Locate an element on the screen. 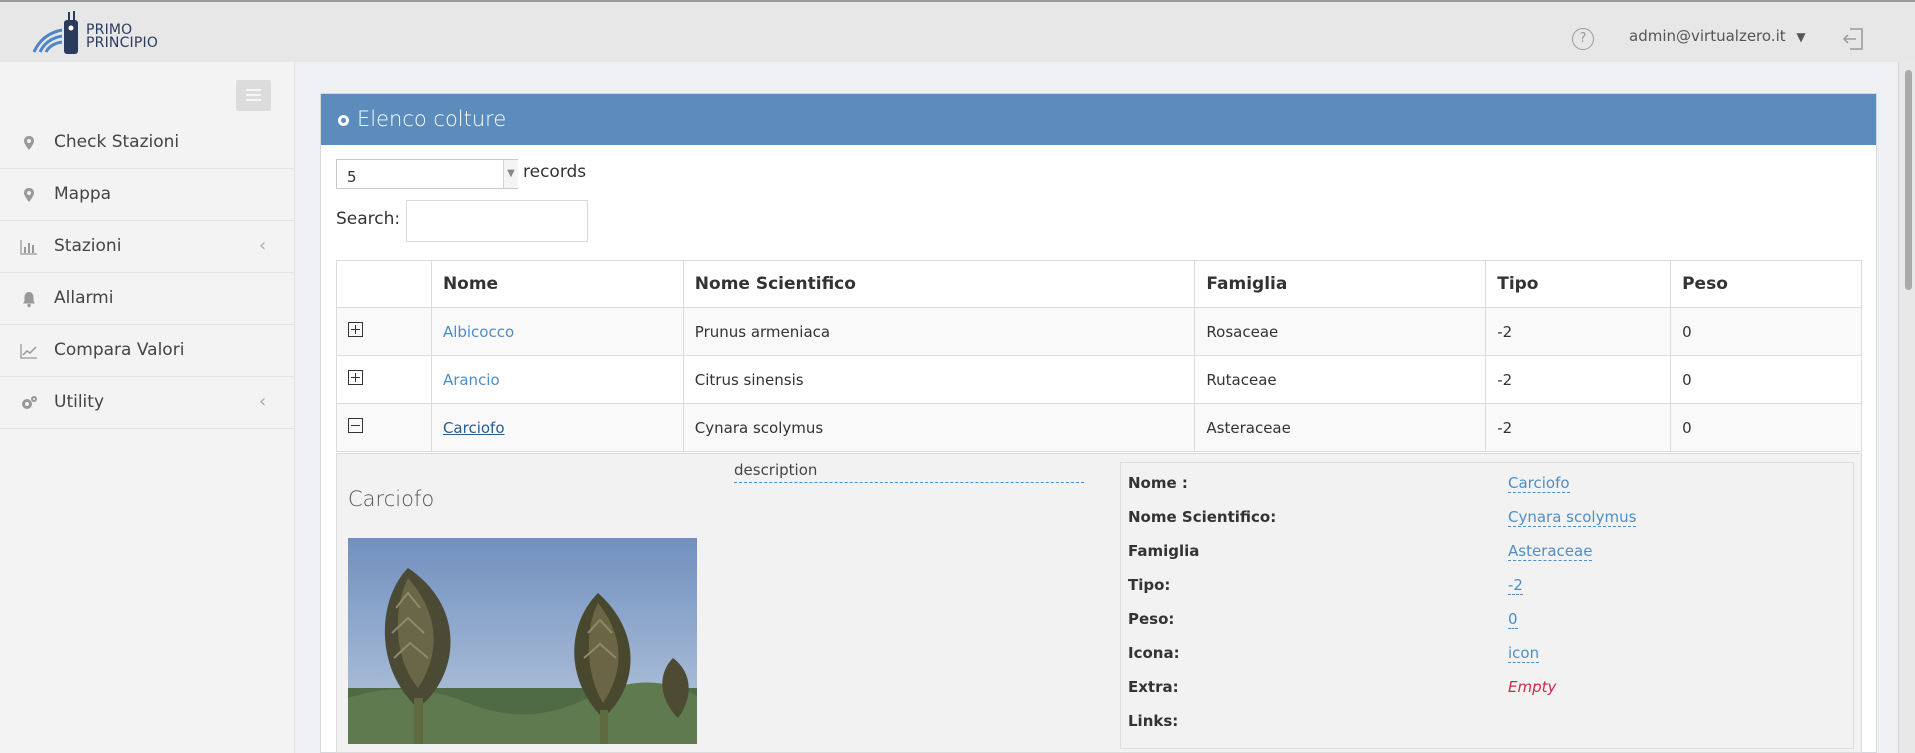  prop-value-nome: Carciofo is located at coordinates (1539, 483).